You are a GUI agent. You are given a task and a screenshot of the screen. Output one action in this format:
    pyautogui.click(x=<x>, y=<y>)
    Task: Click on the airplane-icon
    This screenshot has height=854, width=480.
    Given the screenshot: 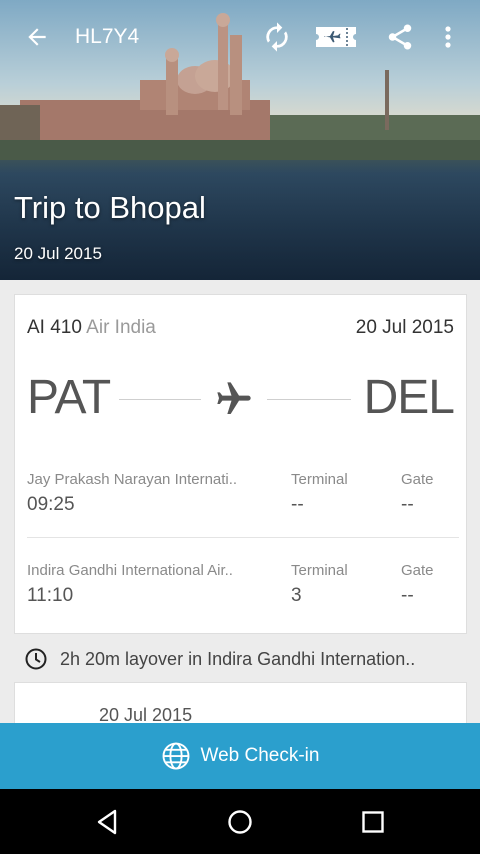 What is the action you would take?
    pyautogui.click(x=234, y=399)
    